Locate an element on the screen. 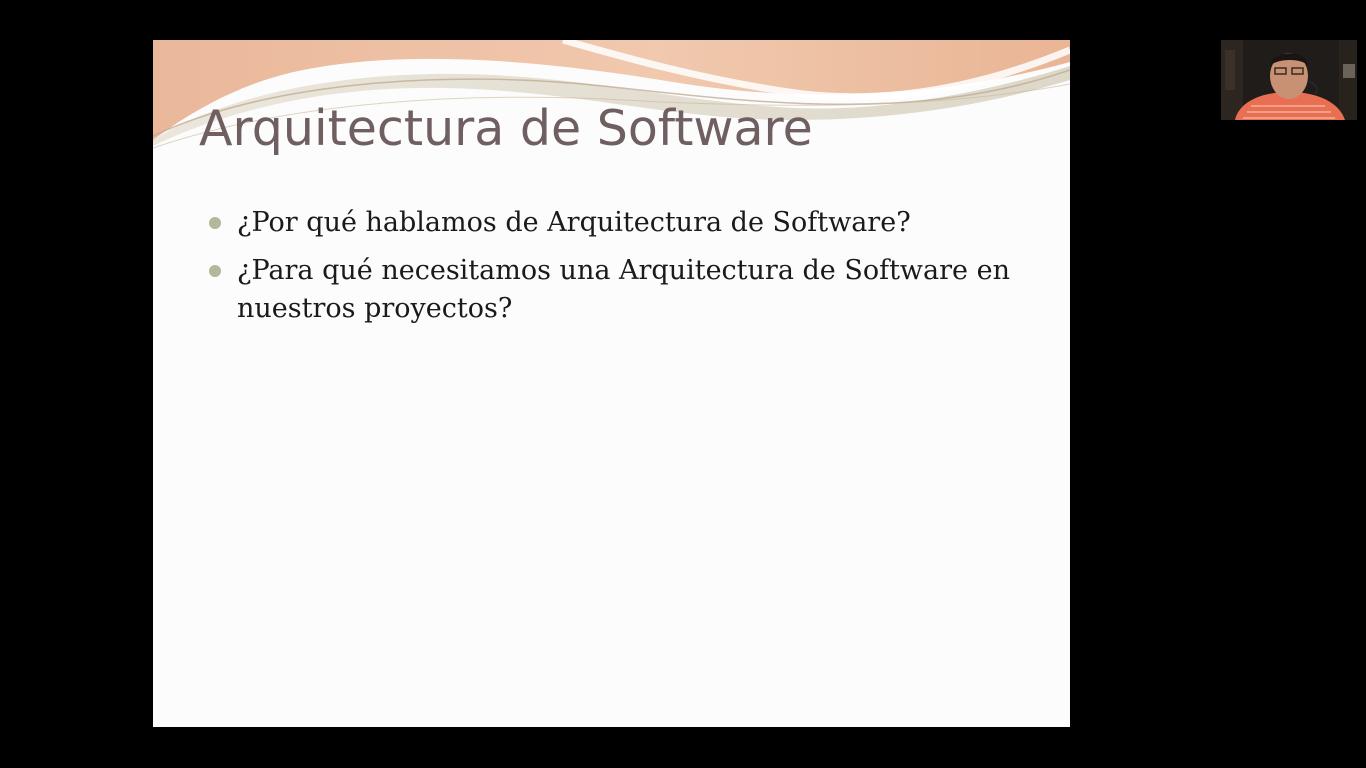 The image size is (1366, 768). slide-title: Arquitectura de Software is located at coordinates (506, 128).